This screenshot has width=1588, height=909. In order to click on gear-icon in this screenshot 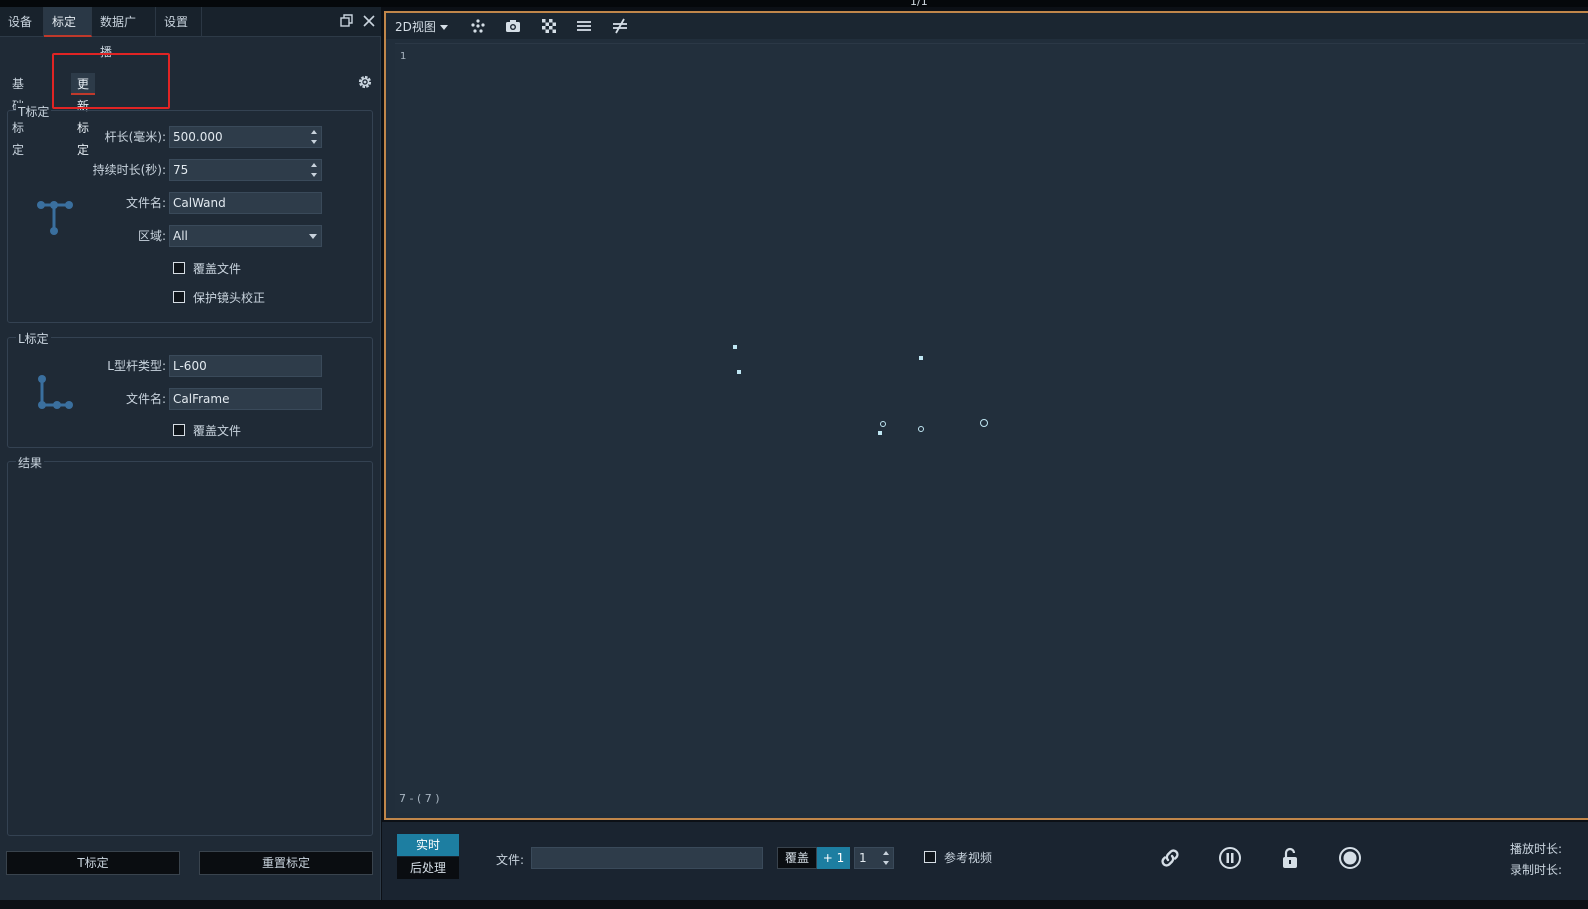, I will do `click(365, 82)`.